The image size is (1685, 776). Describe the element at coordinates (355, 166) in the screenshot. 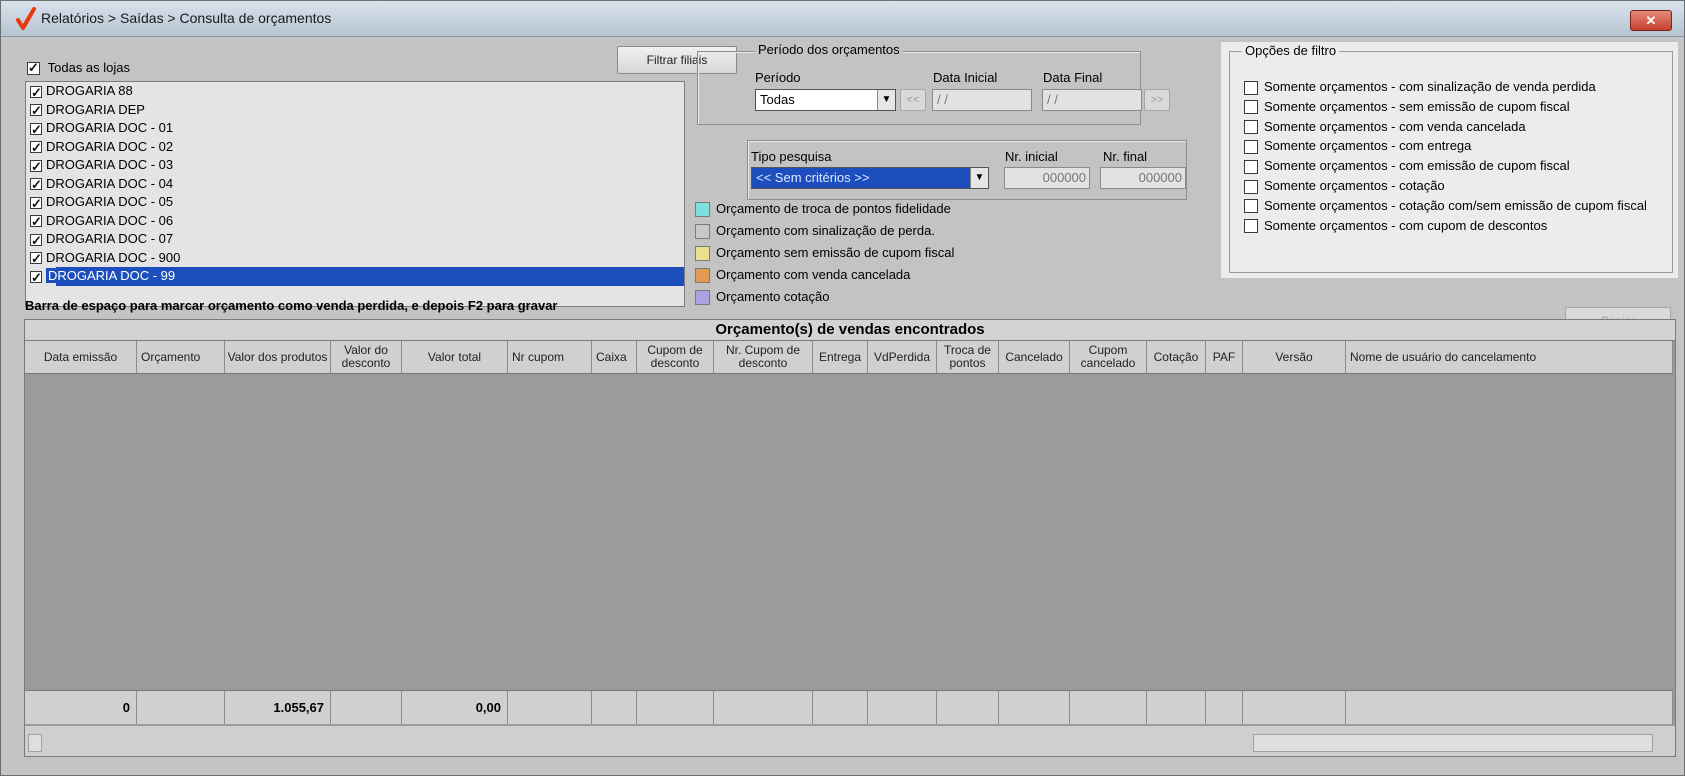

I see `store-list-item: DROGARIA DOC - 03` at that location.